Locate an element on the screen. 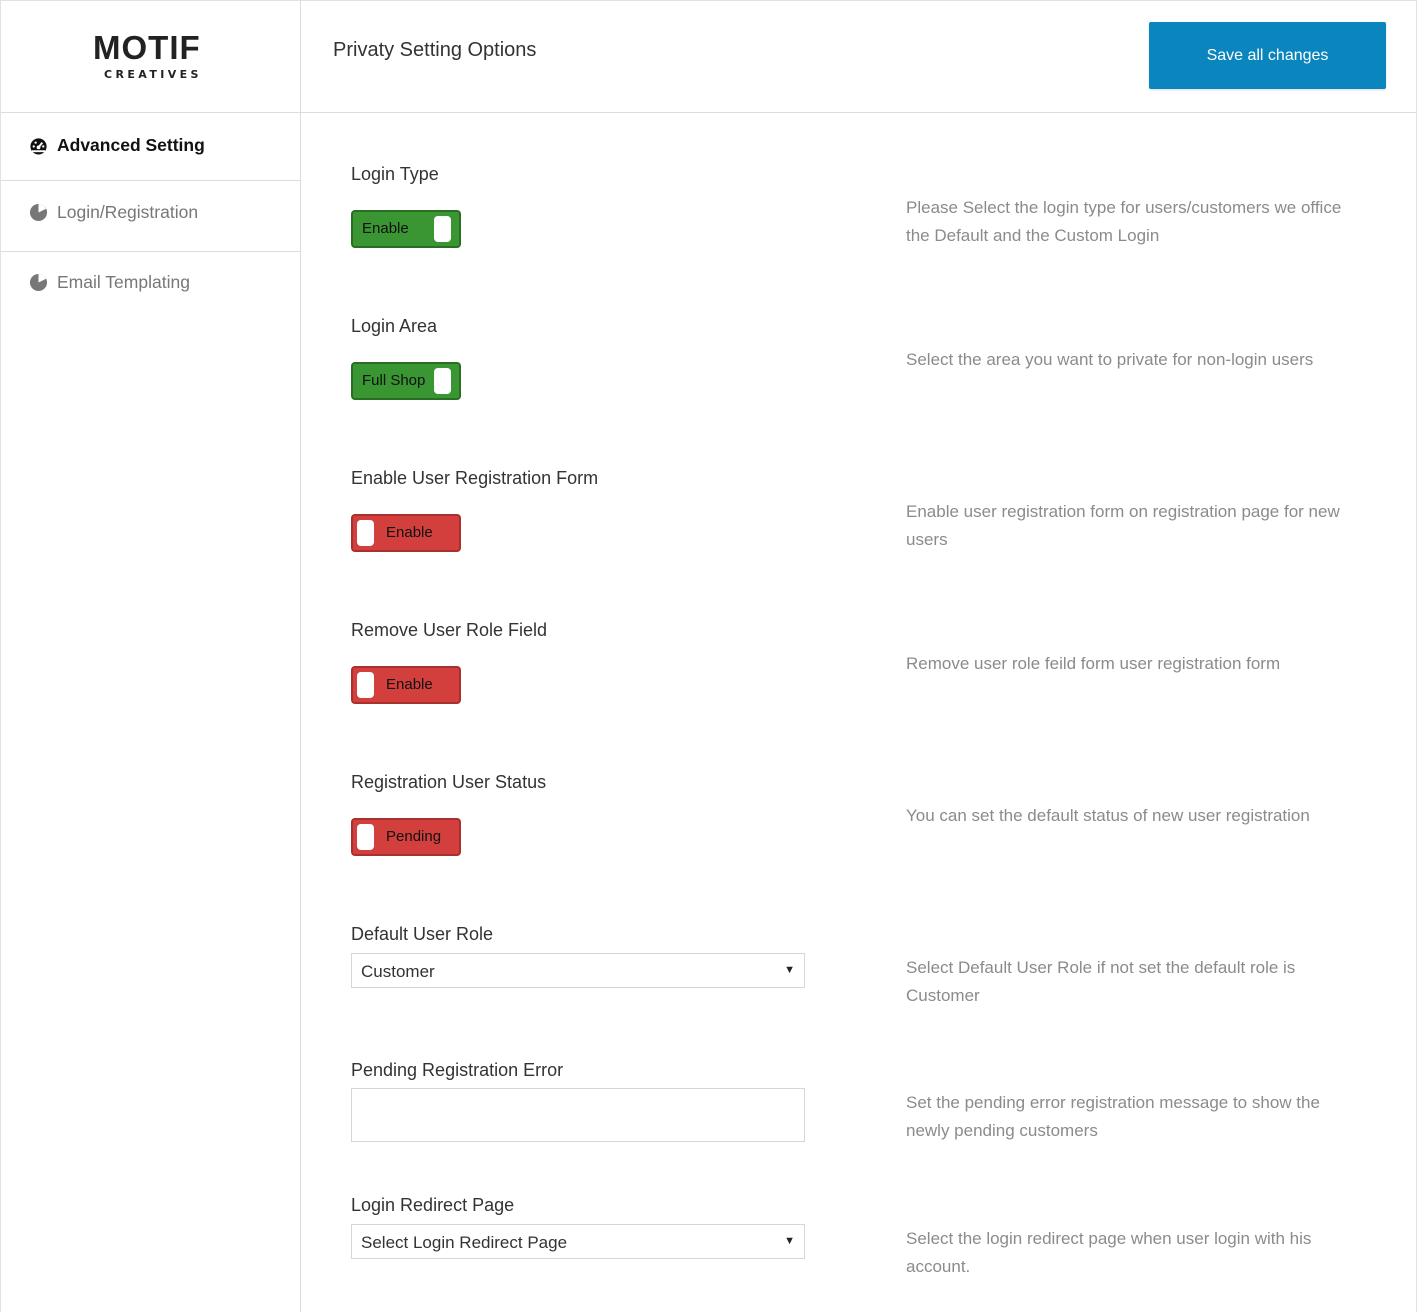 The image size is (1419, 1312). sidebar-item-advanced-setting: Advanced Setting is located at coordinates (150, 147).